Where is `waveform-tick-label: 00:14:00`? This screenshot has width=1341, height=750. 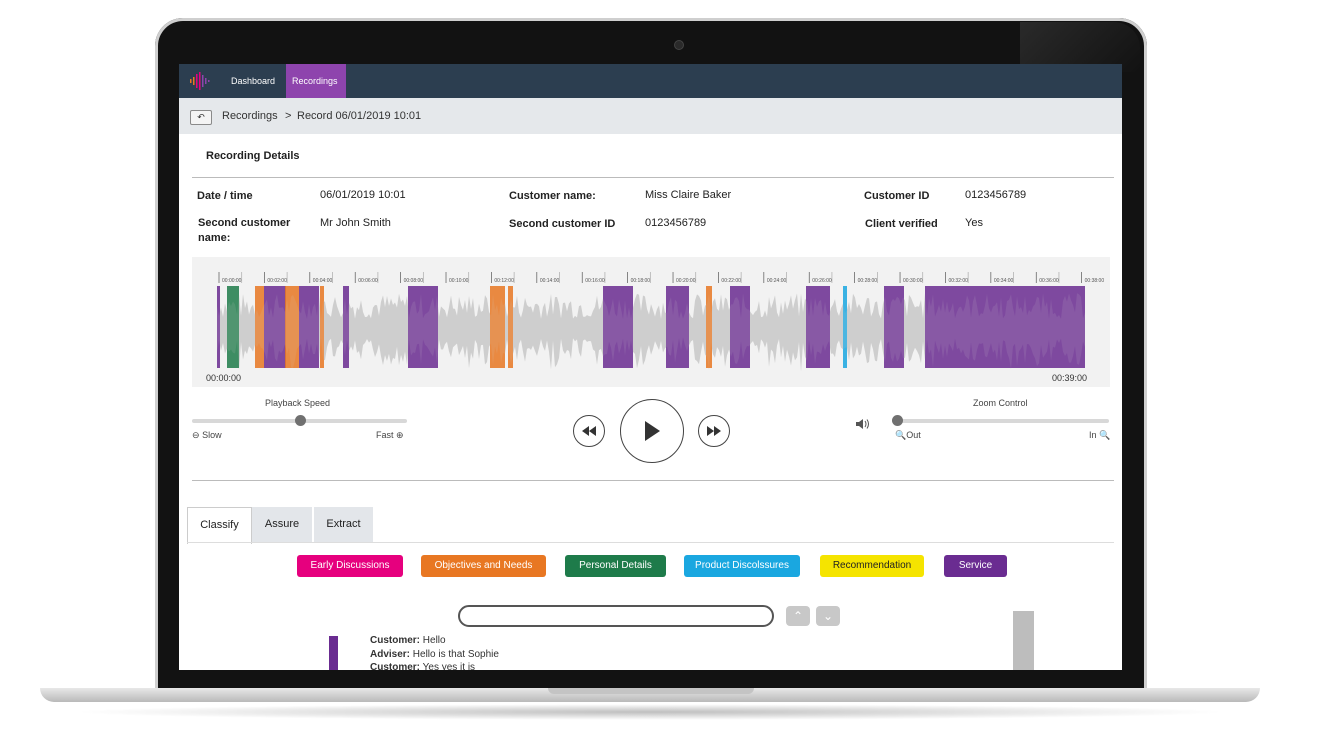
waveform-tick-label: 00:14:00 is located at coordinates (550, 281).